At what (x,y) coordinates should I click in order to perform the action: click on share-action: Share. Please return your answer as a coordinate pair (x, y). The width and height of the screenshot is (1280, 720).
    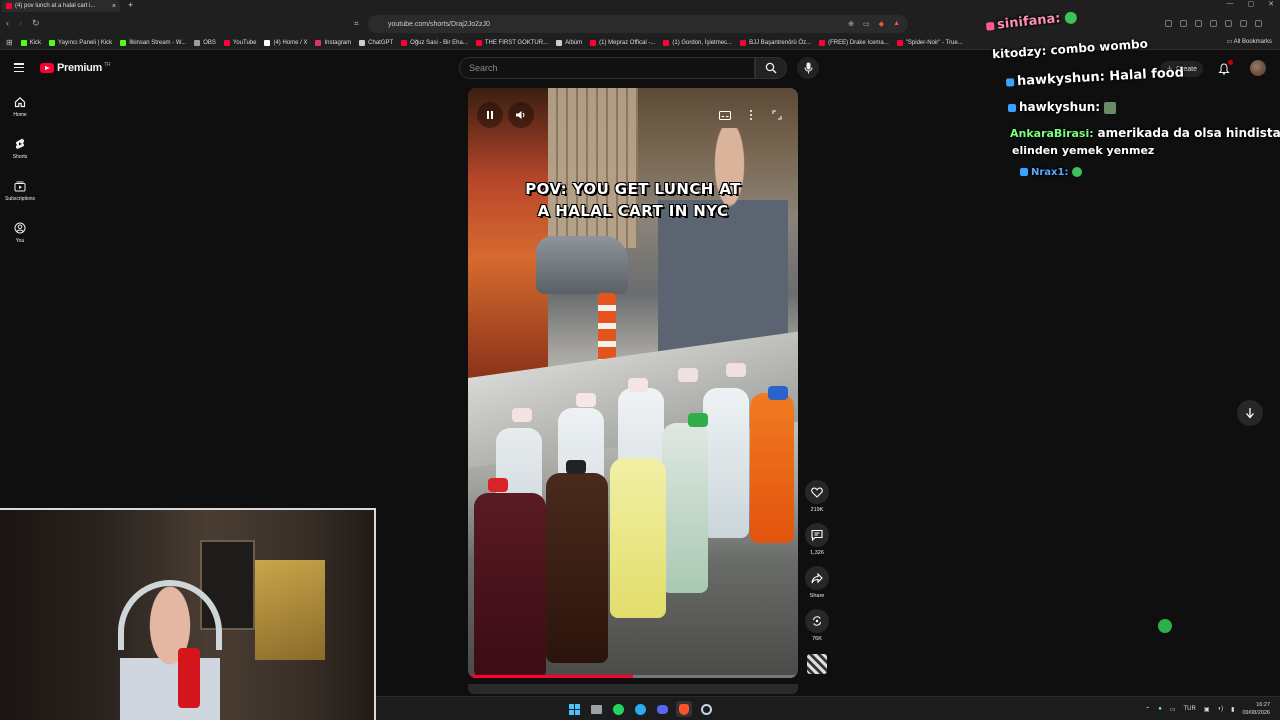
    Looking at the image, I should click on (817, 587).